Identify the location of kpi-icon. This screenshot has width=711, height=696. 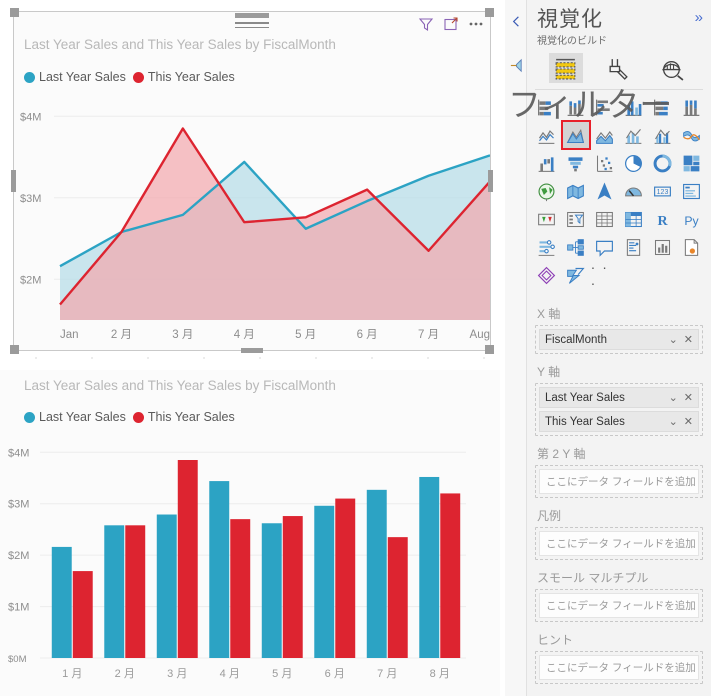
(547, 219).